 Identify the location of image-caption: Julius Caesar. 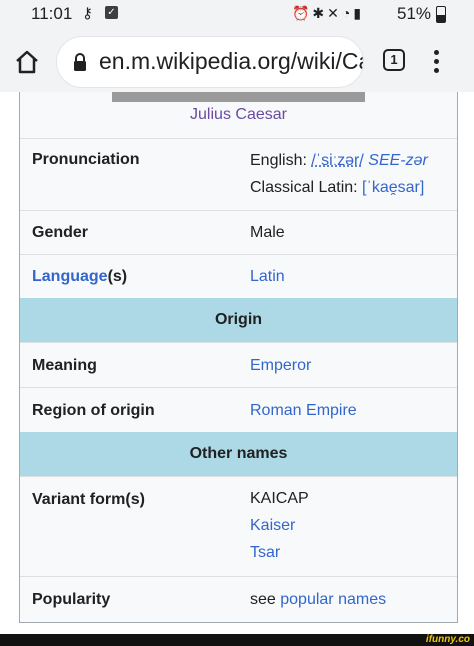
(238, 115).